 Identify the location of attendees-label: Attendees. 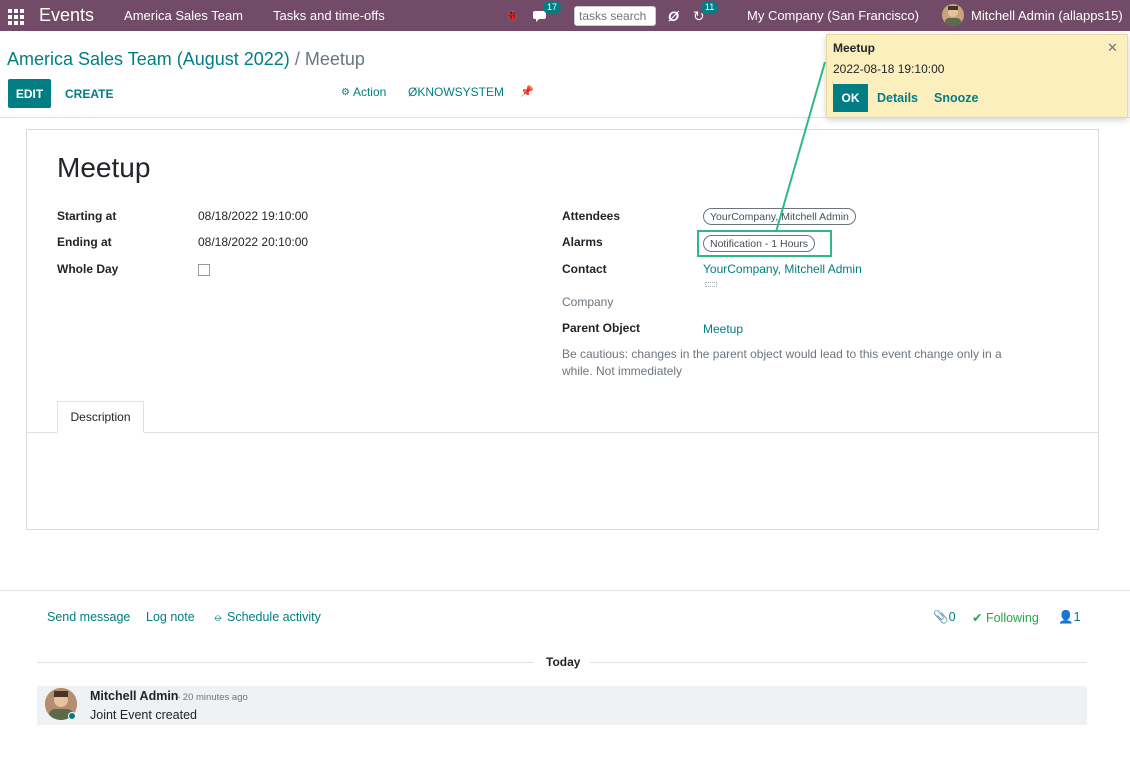
(591, 216).